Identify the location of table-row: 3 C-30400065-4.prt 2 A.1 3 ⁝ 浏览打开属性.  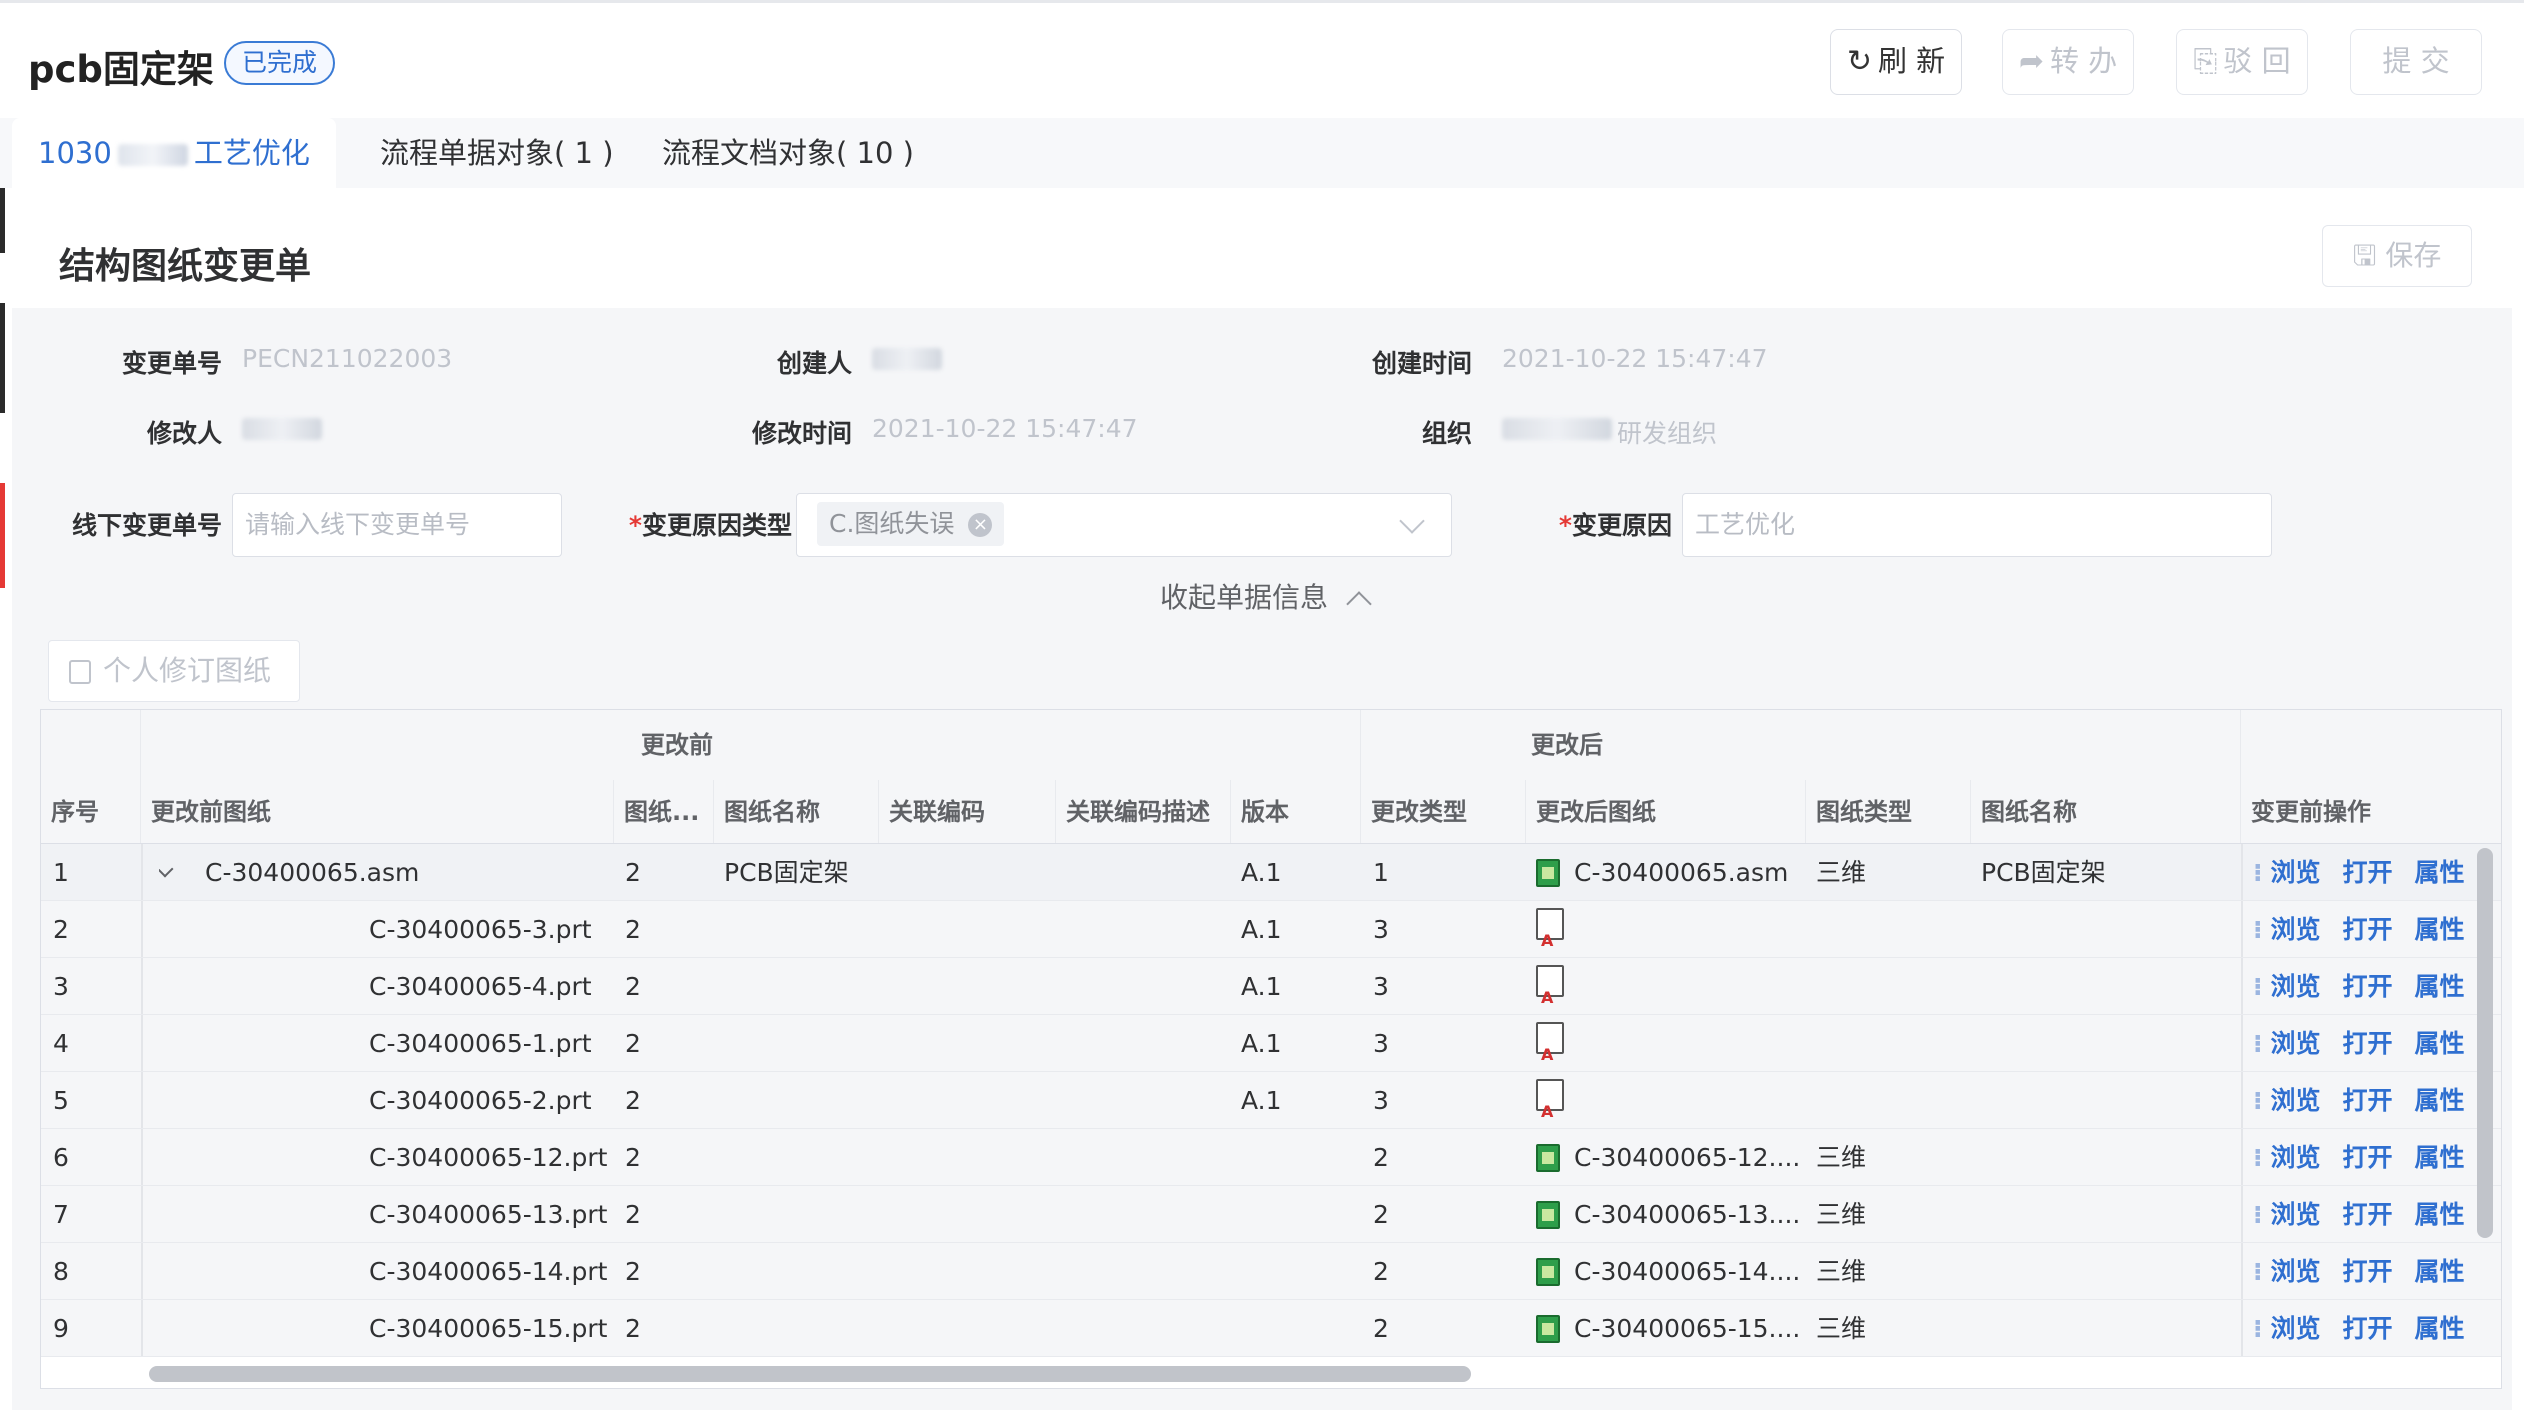
(1271, 986).